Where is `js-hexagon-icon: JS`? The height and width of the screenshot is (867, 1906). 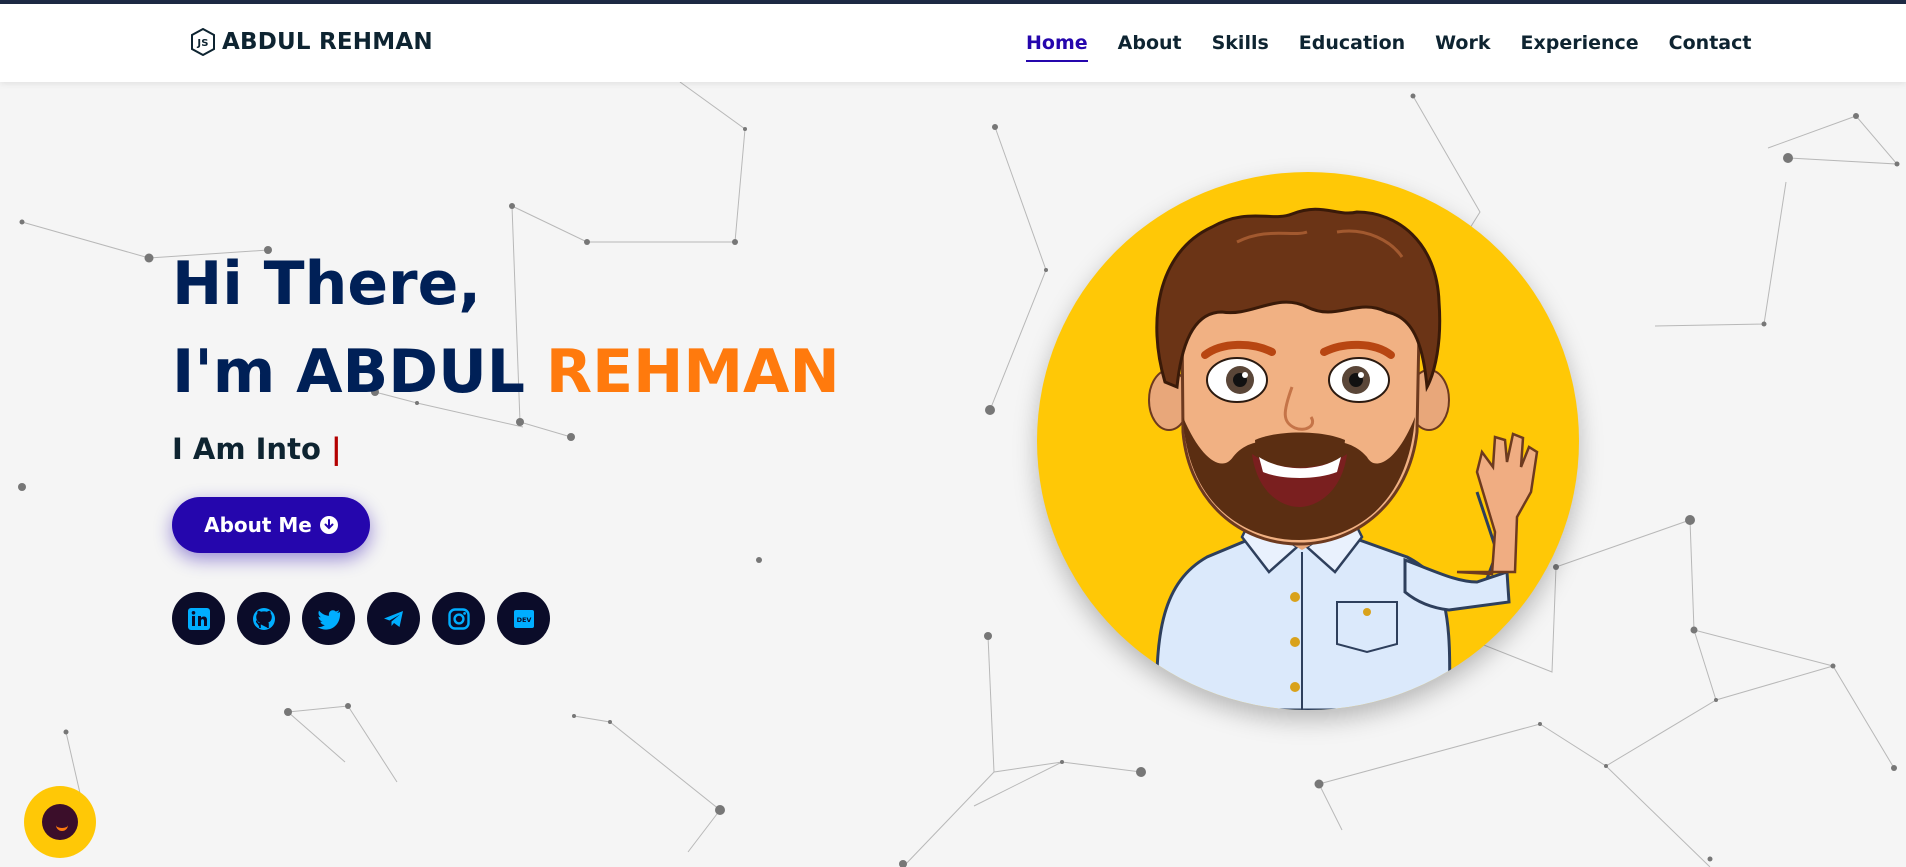 js-hexagon-icon: JS is located at coordinates (203, 42).